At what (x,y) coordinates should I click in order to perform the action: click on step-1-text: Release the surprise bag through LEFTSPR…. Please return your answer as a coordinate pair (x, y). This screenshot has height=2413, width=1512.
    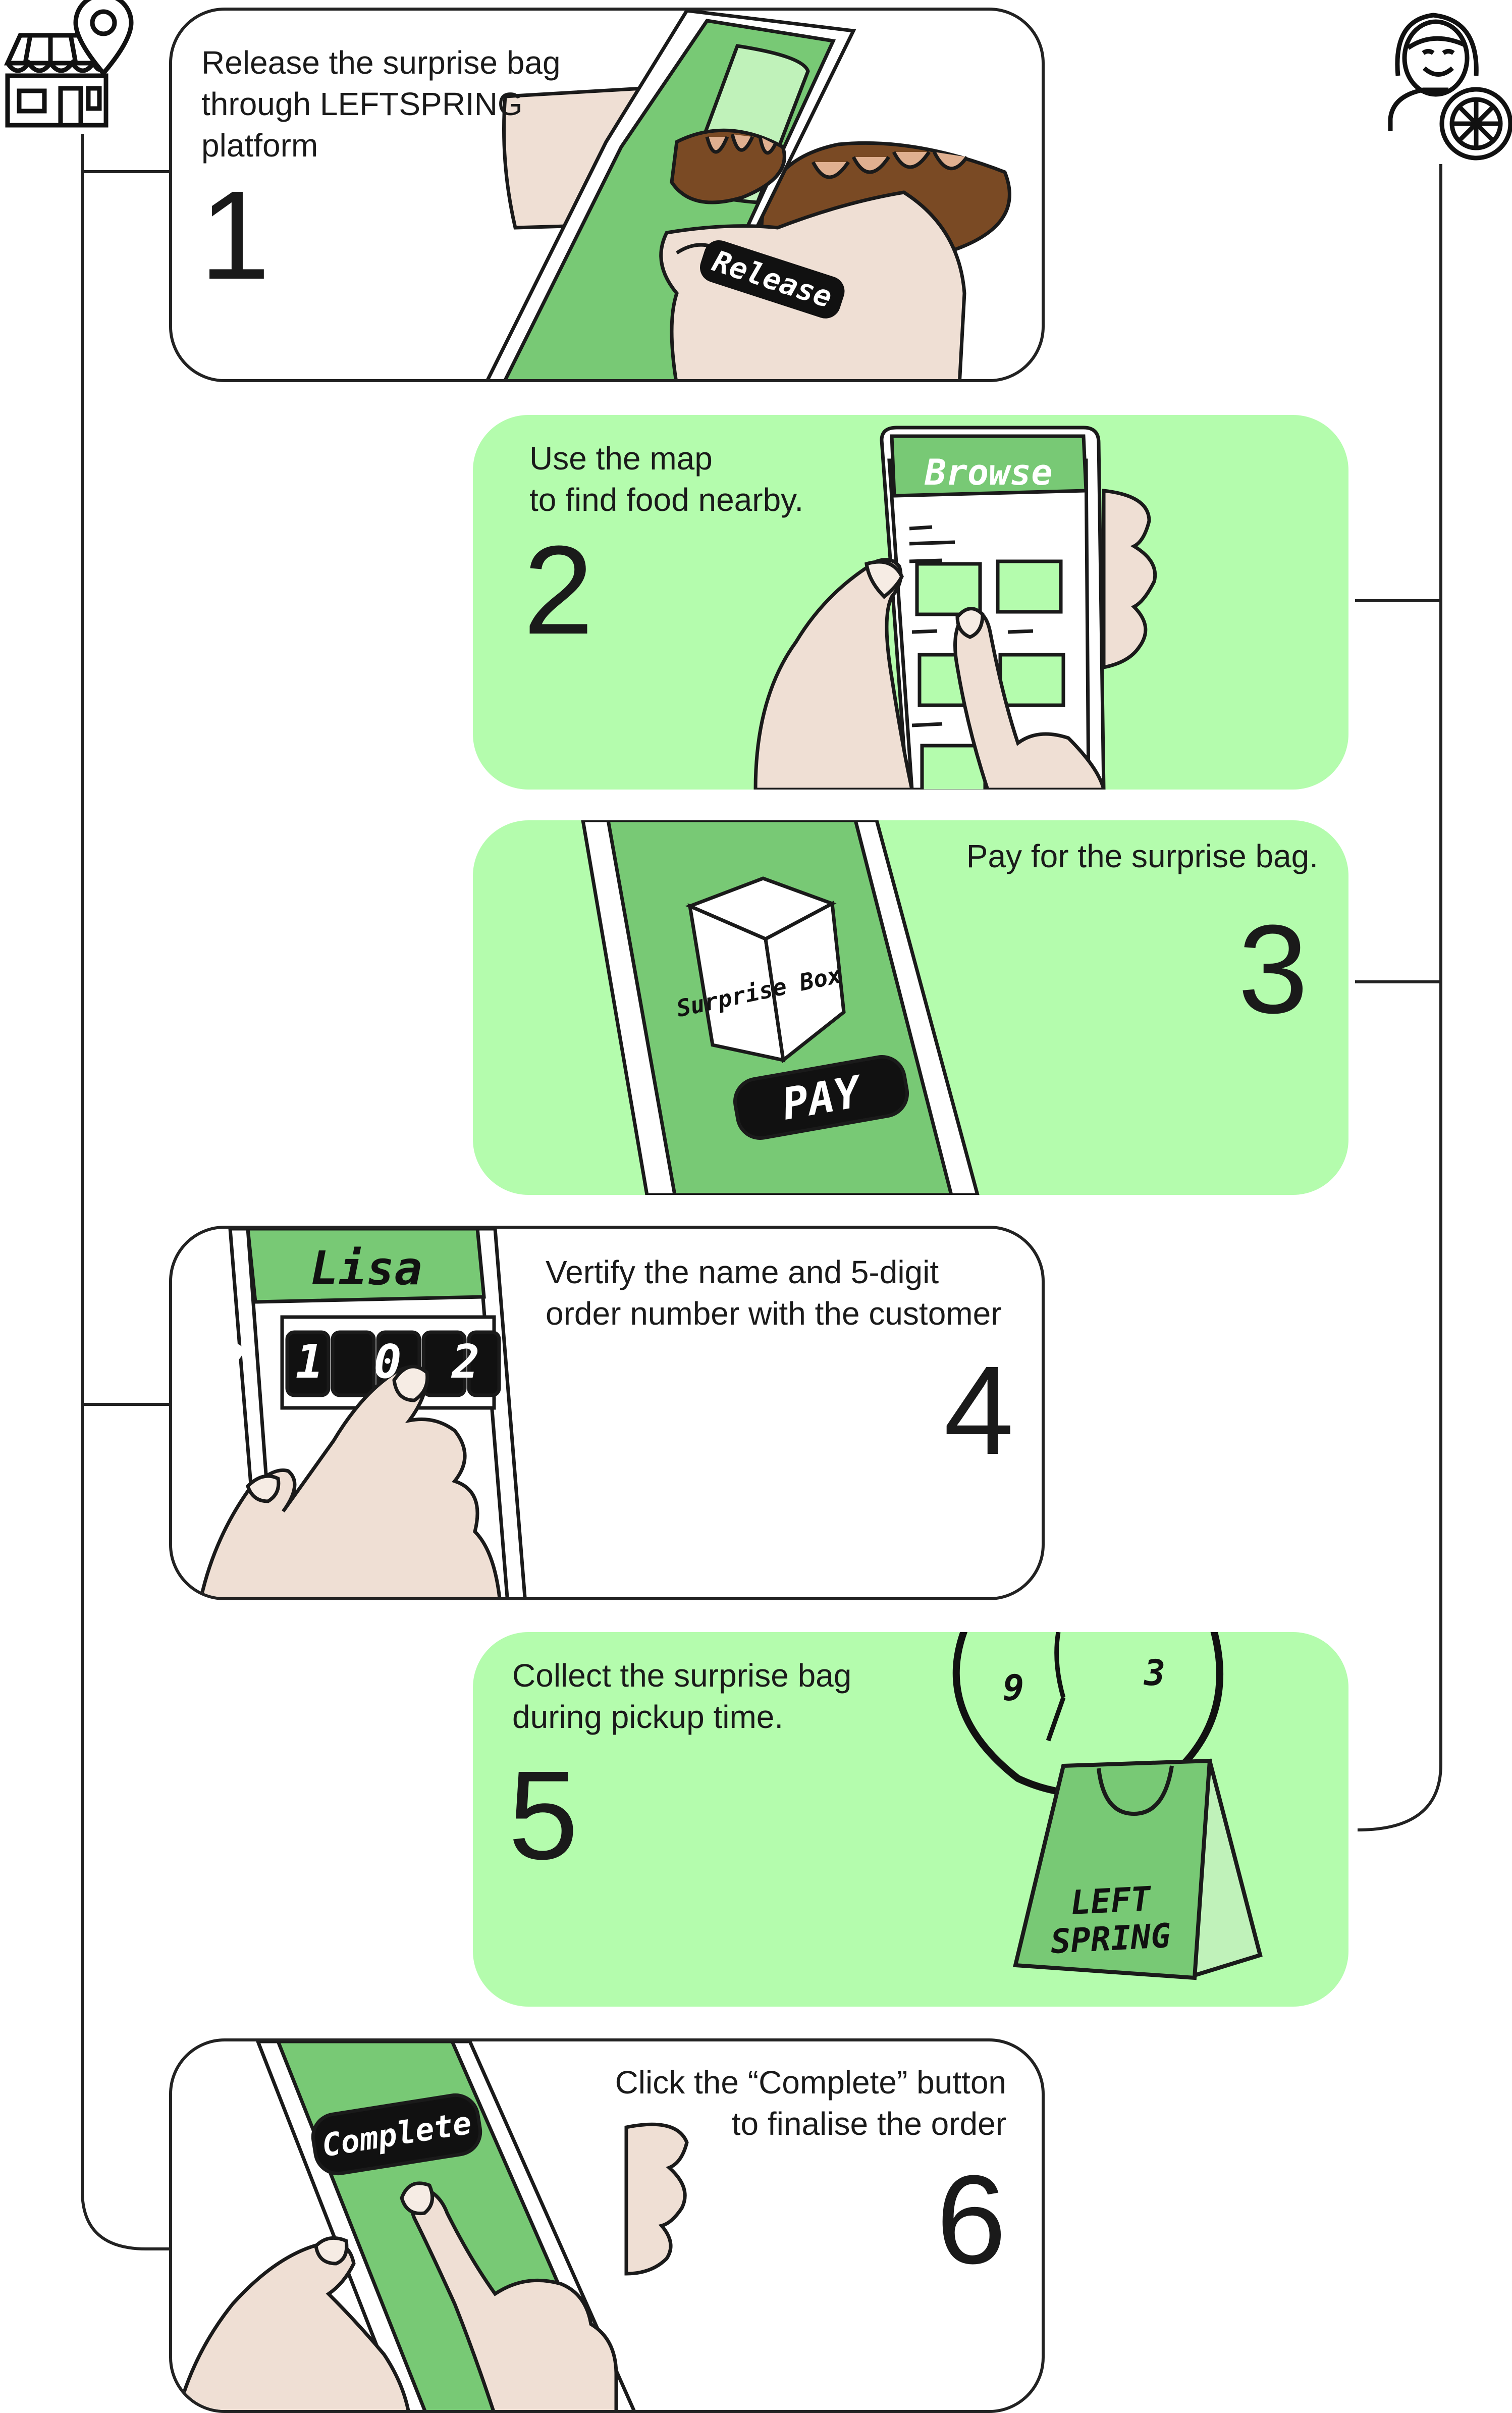
    Looking at the image, I should click on (381, 104).